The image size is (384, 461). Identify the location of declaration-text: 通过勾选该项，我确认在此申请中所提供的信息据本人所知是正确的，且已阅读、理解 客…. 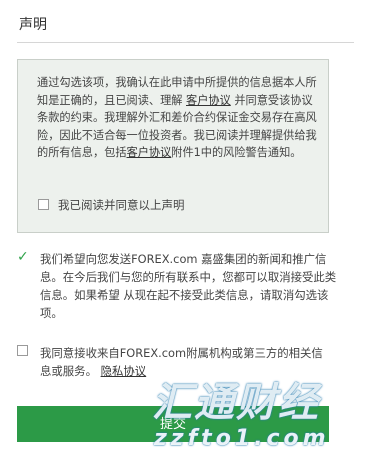
(178, 118).